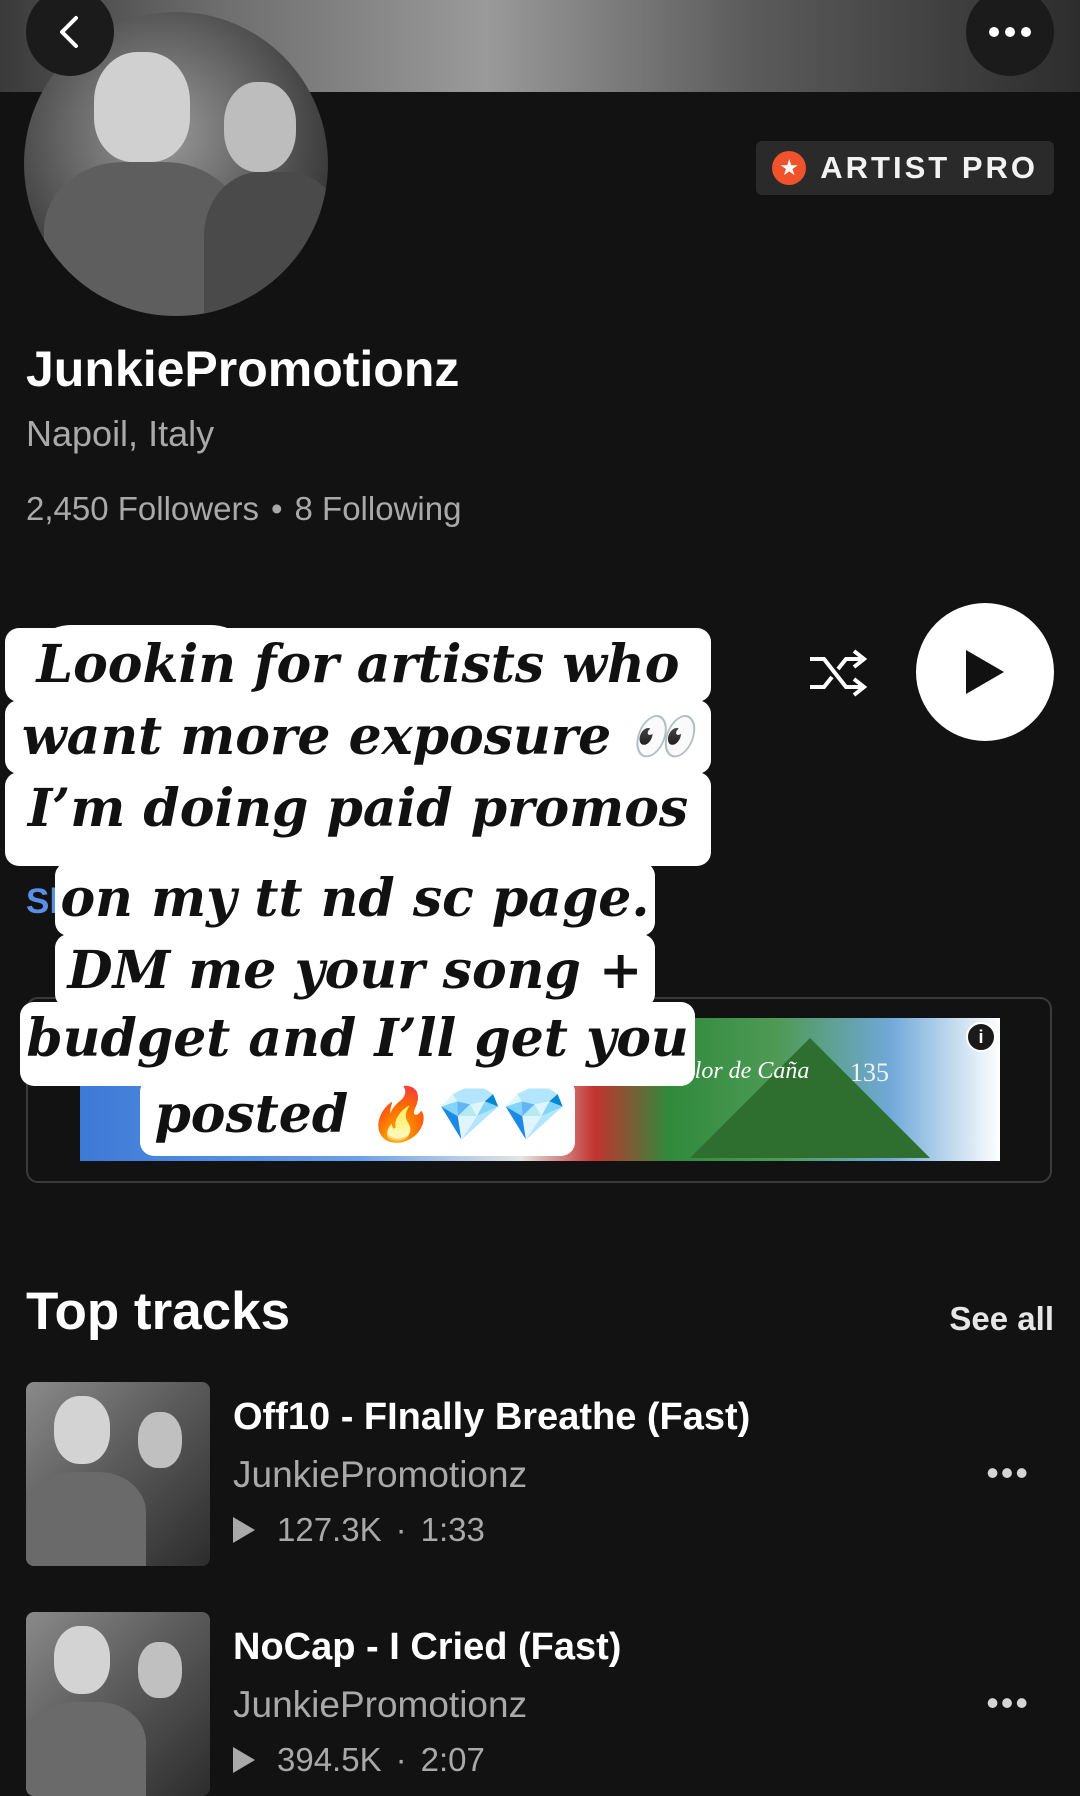 The height and width of the screenshot is (1796, 1080). Describe the element at coordinates (69, 32) in the screenshot. I see `chevron-left-icon` at that location.